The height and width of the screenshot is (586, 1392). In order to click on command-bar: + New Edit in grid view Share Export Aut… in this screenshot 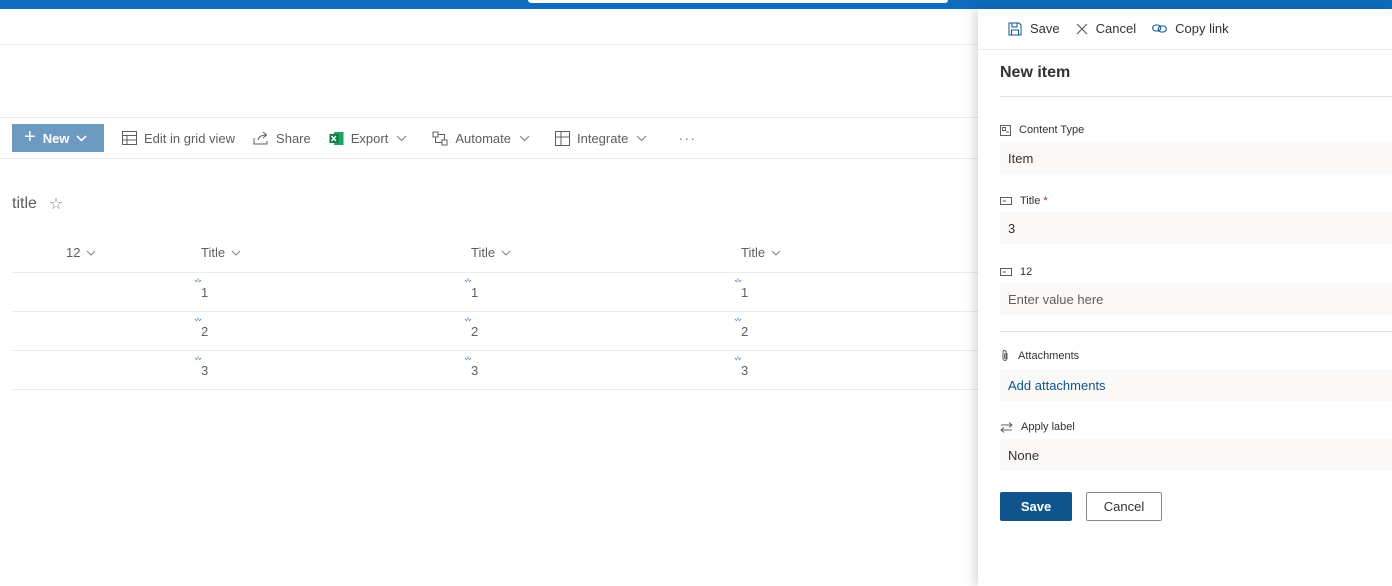, I will do `click(354, 138)`.